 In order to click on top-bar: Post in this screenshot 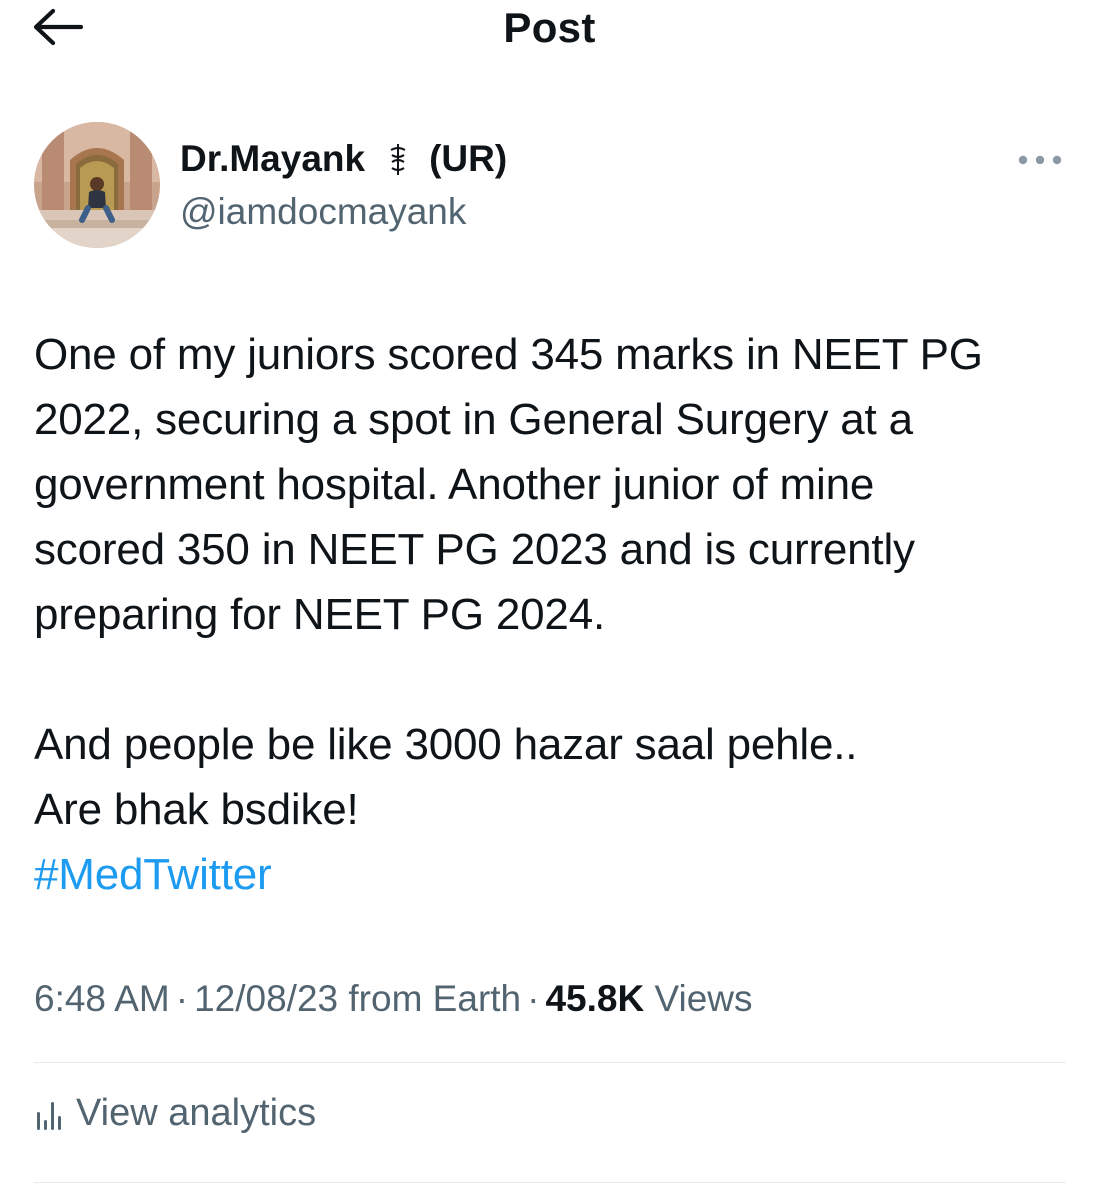, I will do `click(549, 30)`.